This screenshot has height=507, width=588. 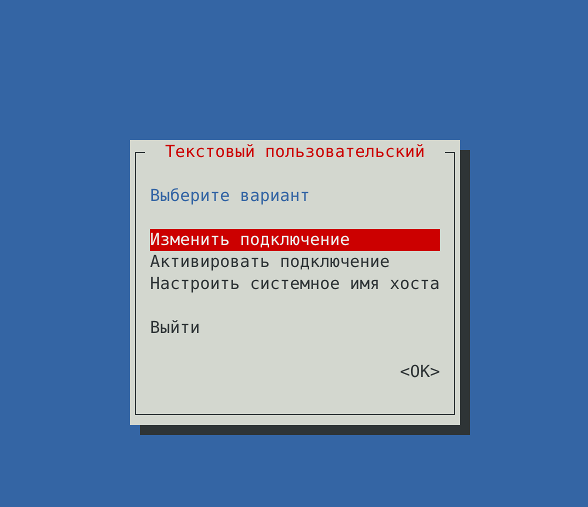 I want to click on prompt-text: Выберите вариант, so click(x=230, y=196).